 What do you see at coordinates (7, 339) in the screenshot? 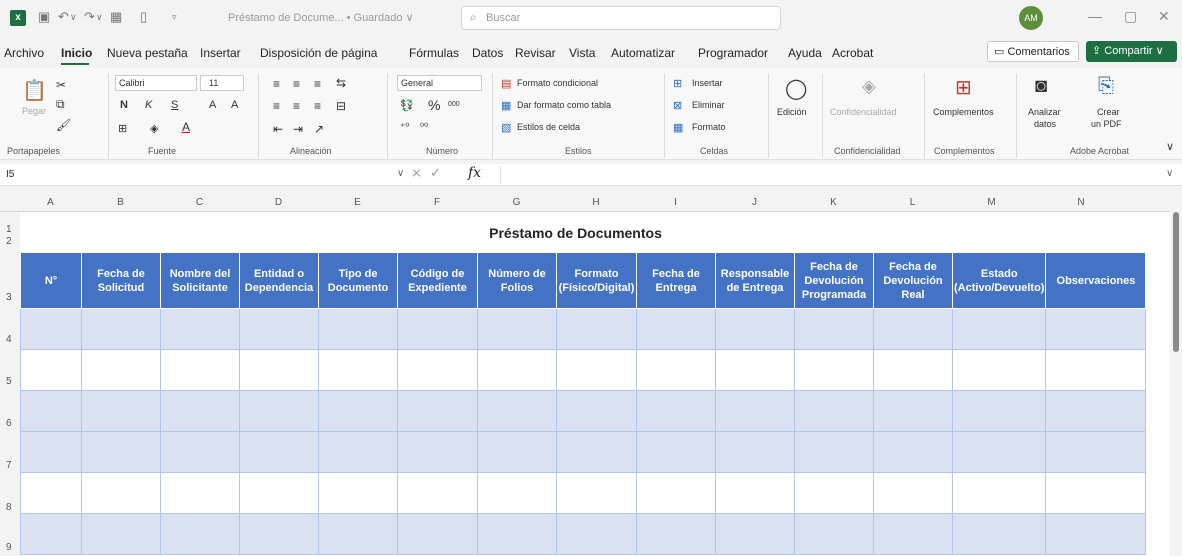
I see `row-header: 4` at bounding box center [7, 339].